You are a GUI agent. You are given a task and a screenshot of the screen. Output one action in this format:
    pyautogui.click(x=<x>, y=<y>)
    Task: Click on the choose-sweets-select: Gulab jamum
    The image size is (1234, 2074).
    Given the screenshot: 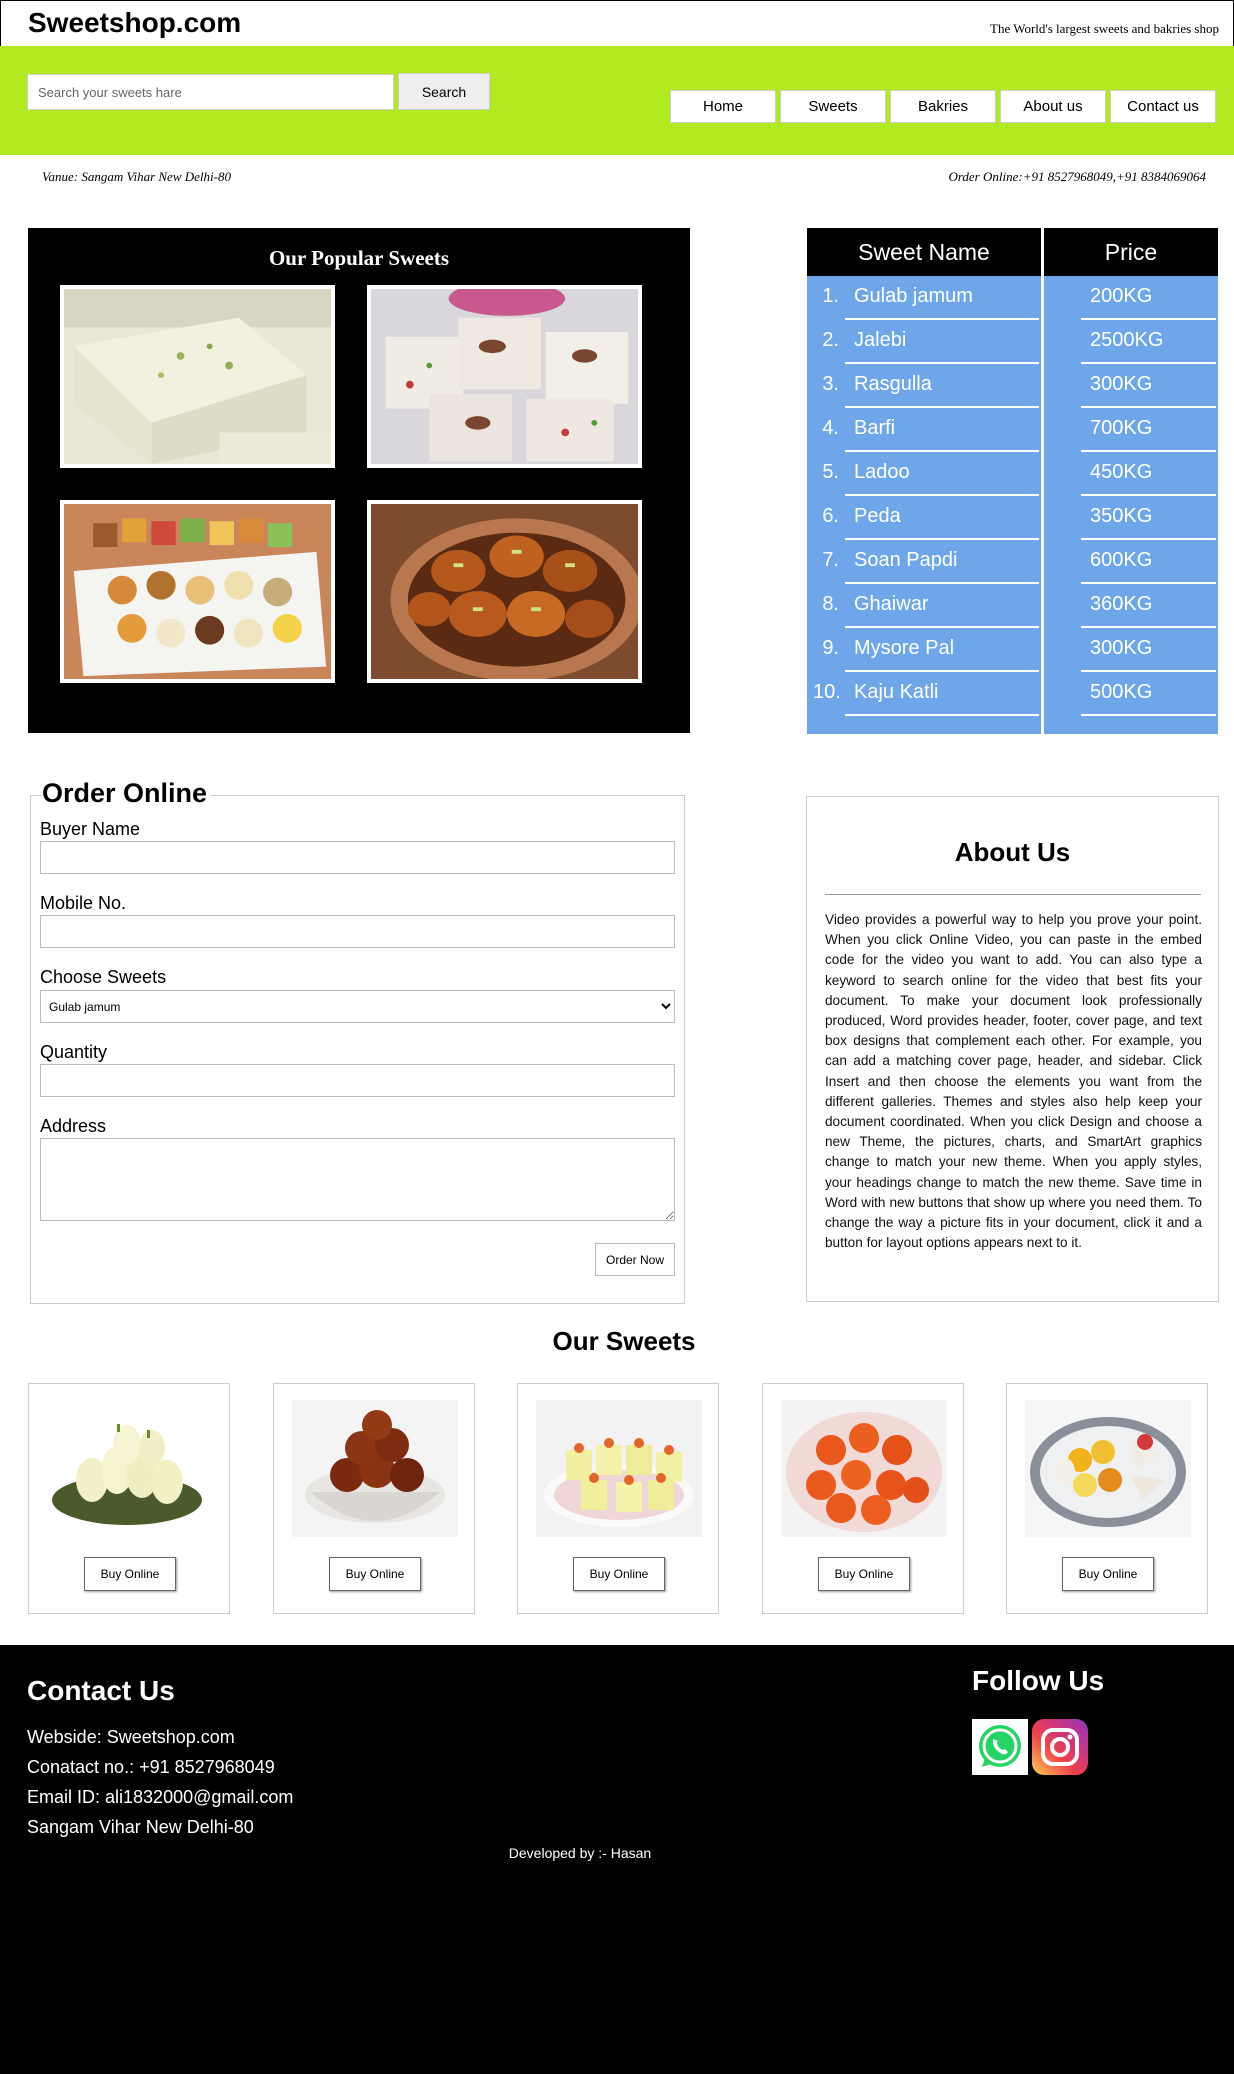 What is the action you would take?
    pyautogui.click(x=357, y=1006)
    